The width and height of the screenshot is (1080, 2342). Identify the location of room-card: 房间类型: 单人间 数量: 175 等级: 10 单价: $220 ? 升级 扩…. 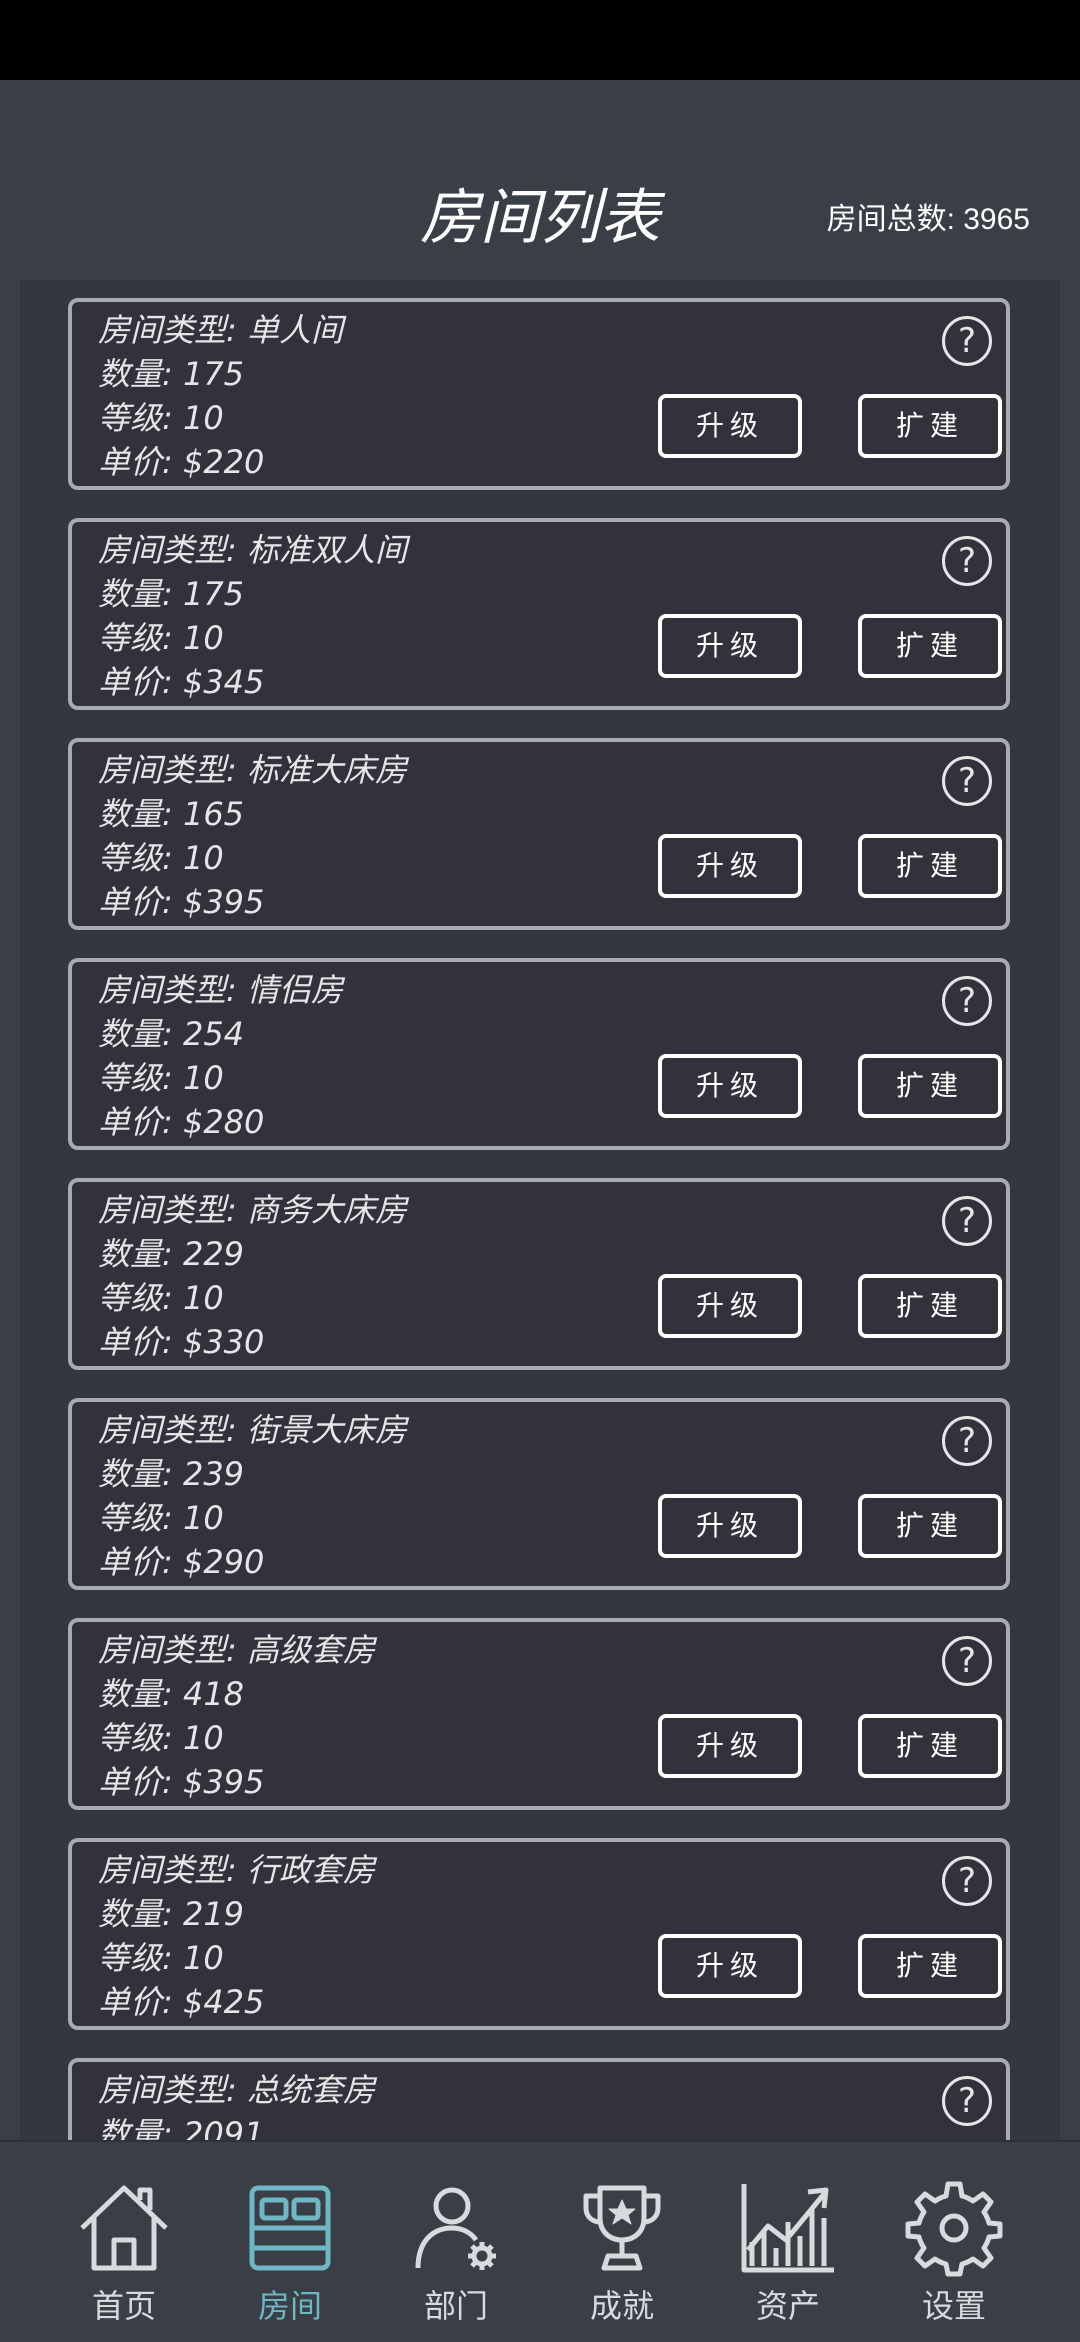
(539, 394).